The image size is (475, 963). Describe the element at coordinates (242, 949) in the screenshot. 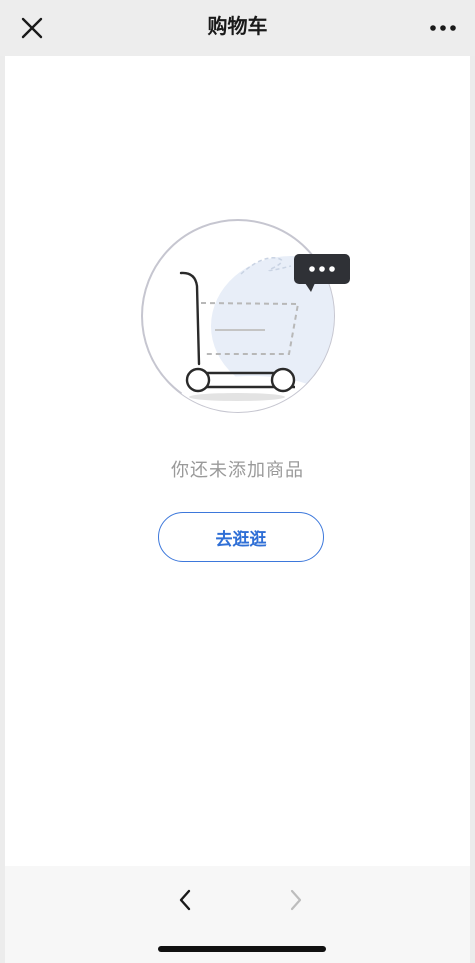

I see `home-indicator` at that location.